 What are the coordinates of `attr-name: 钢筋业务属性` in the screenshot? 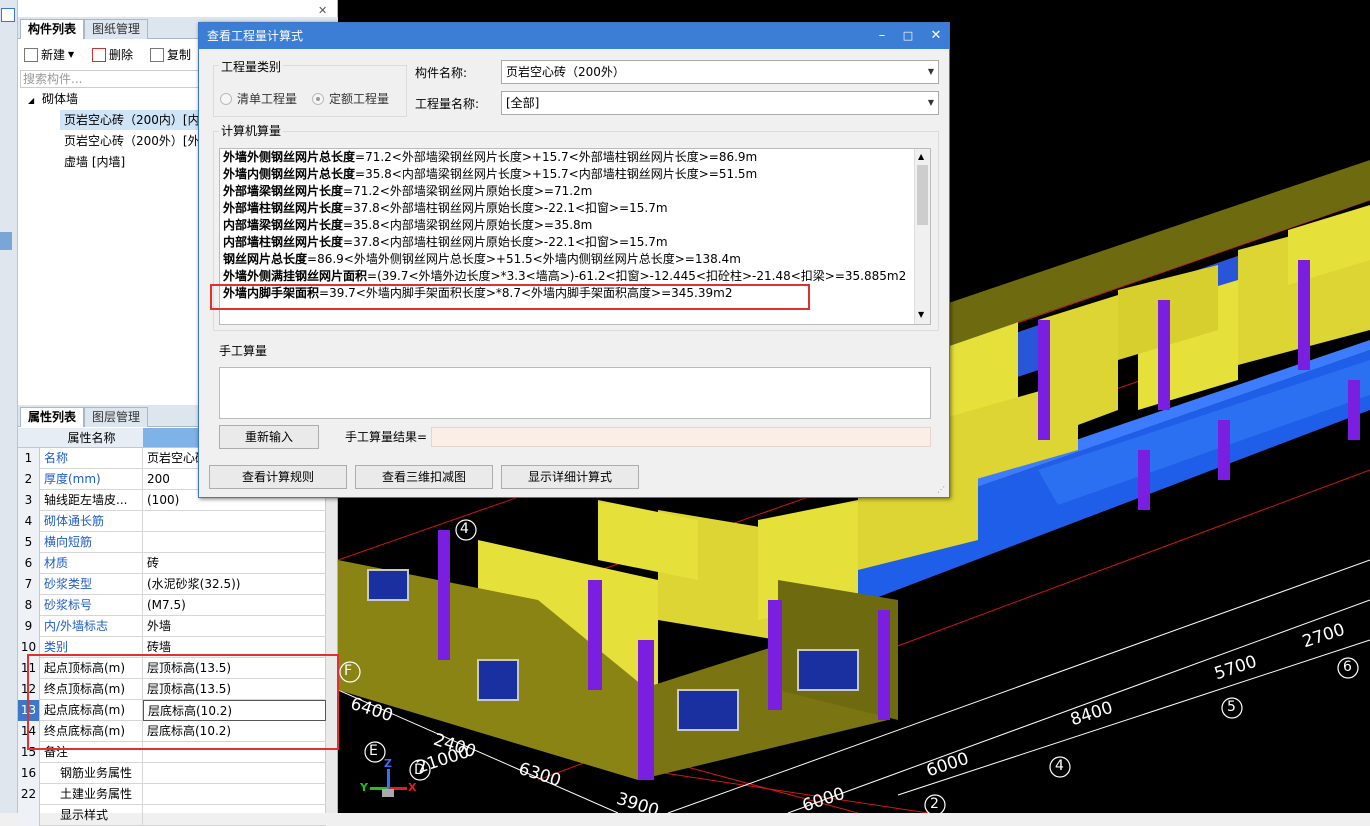 It's located at (91, 773).